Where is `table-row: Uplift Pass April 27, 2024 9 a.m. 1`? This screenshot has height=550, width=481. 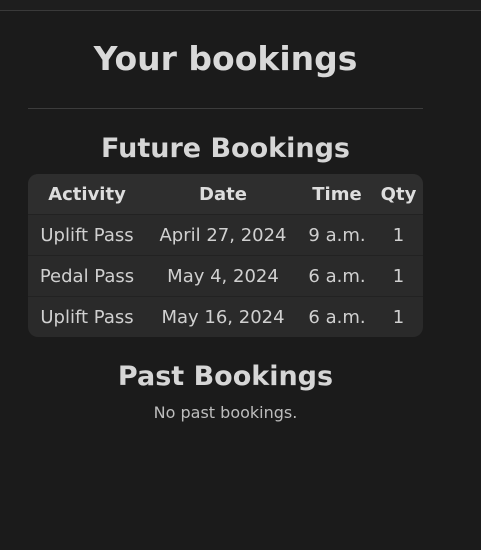
table-row: Uplift Pass April 27, 2024 9 a.m. 1 is located at coordinates (225, 235).